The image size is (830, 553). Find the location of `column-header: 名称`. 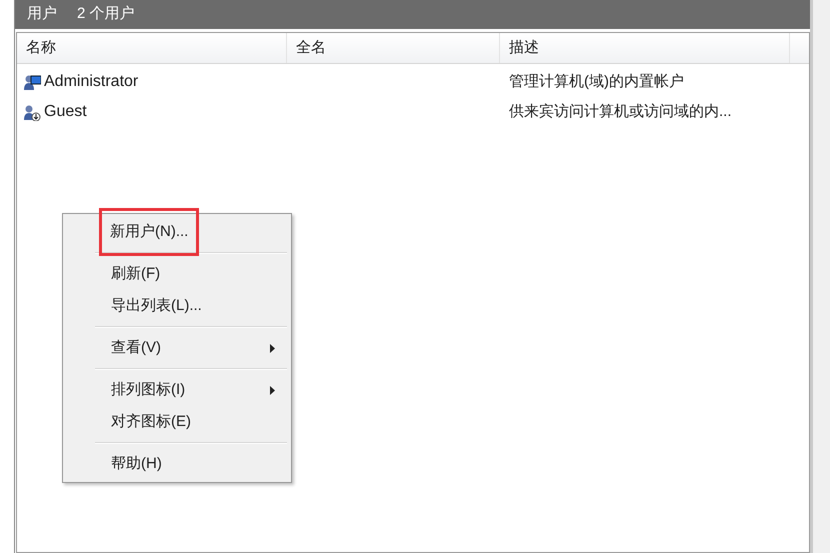

column-header: 名称 is located at coordinates (152, 48).